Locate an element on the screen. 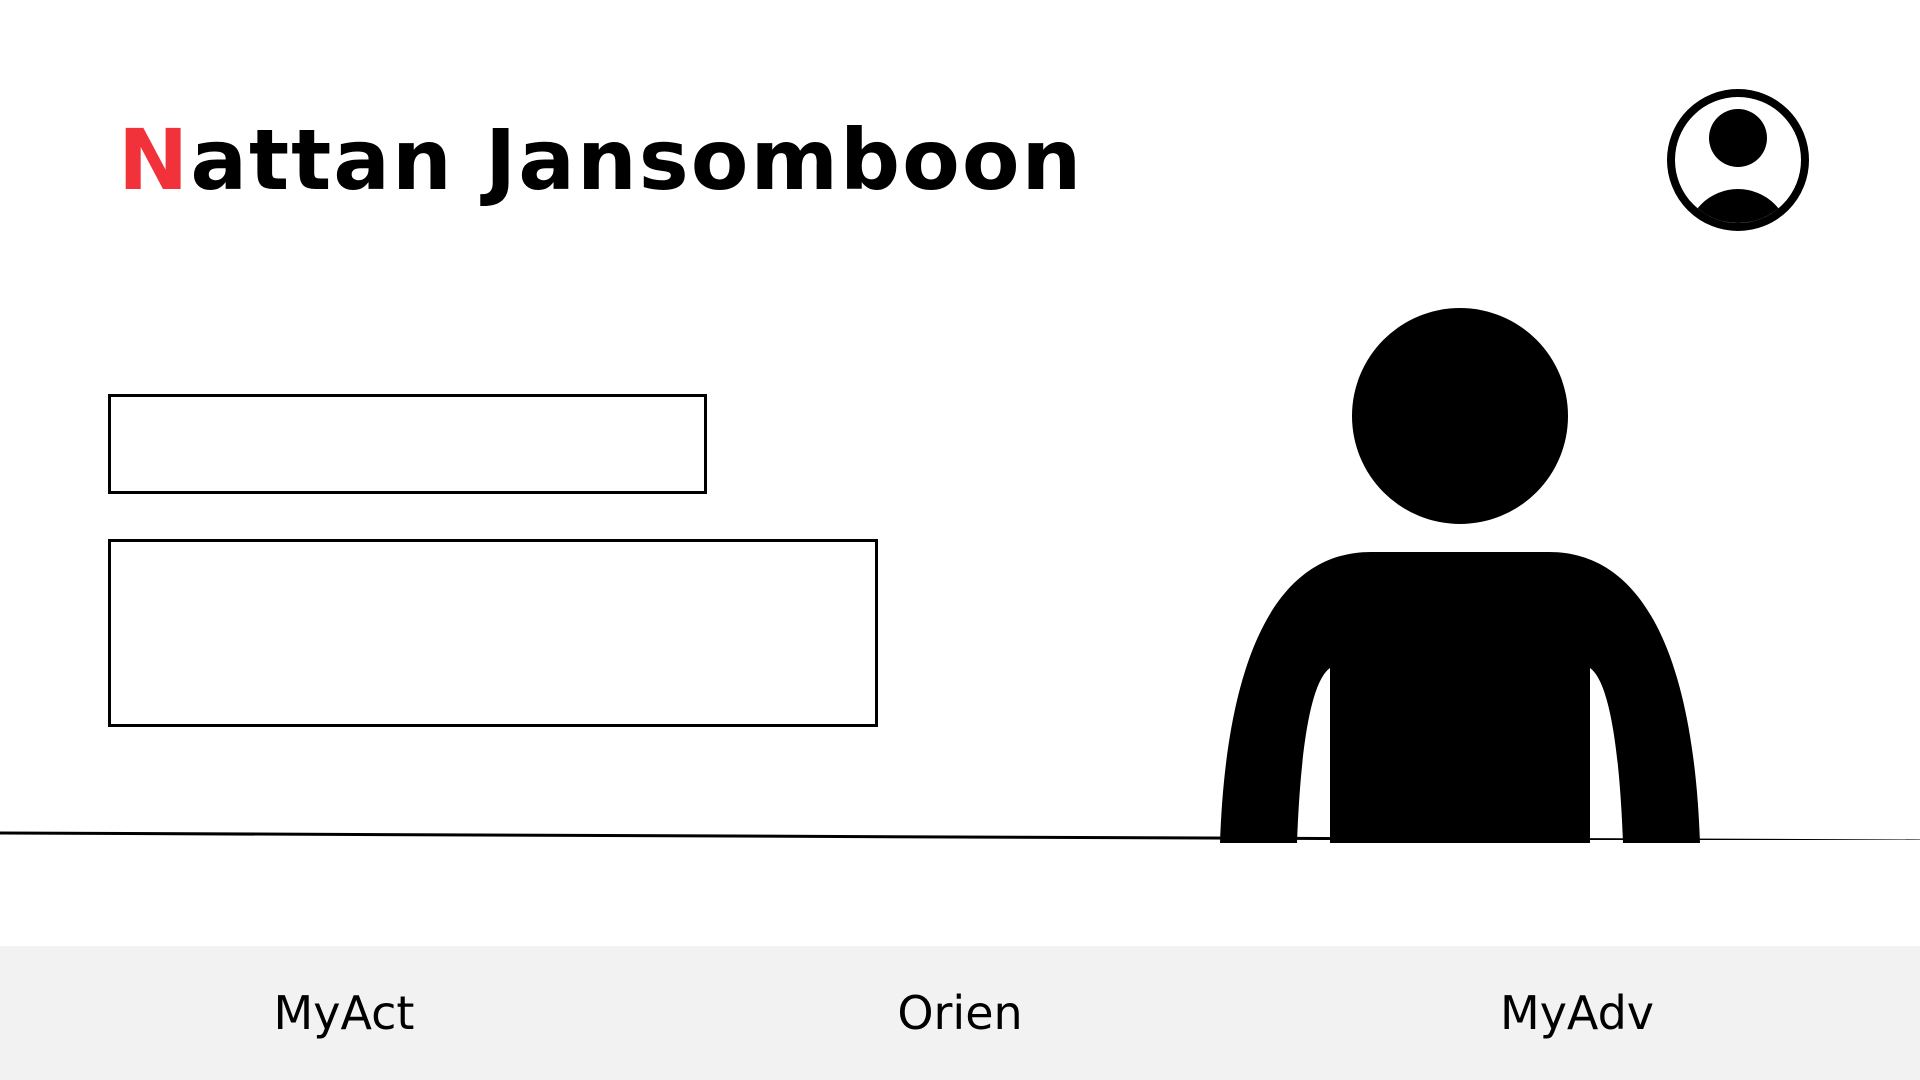  person-icon is located at coordinates (1460, 575).